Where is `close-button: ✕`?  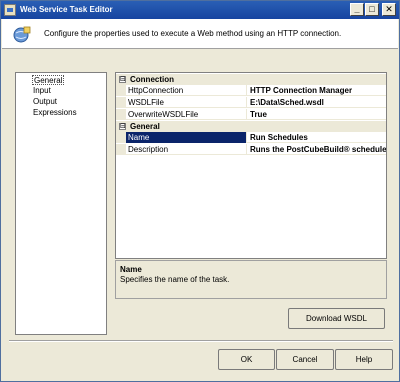
close-button: ✕ is located at coordinates (389, 9).